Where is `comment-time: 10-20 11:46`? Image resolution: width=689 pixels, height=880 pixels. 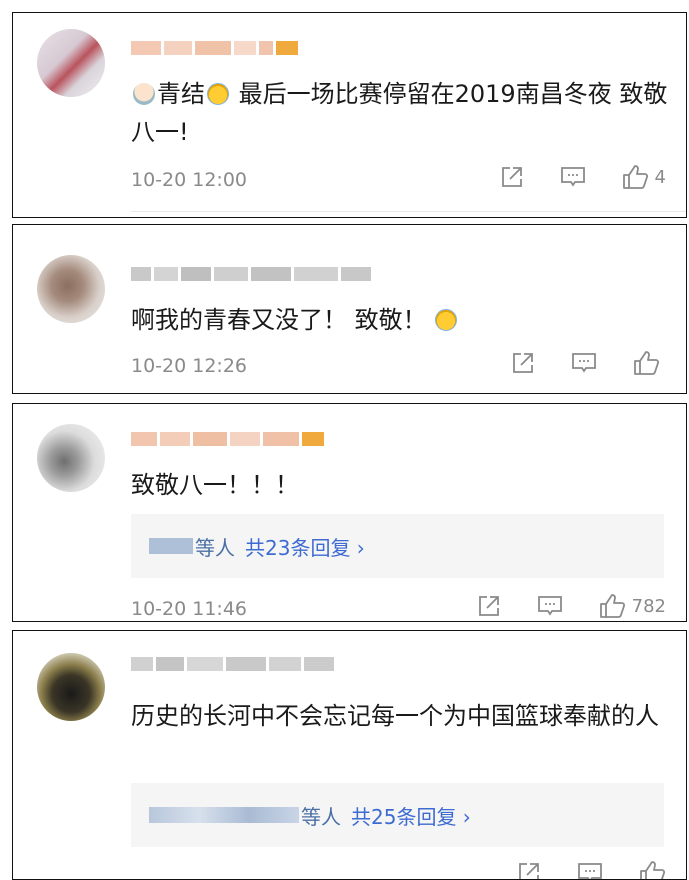
comment-time: 10-20 11:46 is located at coordinates (189, 609).